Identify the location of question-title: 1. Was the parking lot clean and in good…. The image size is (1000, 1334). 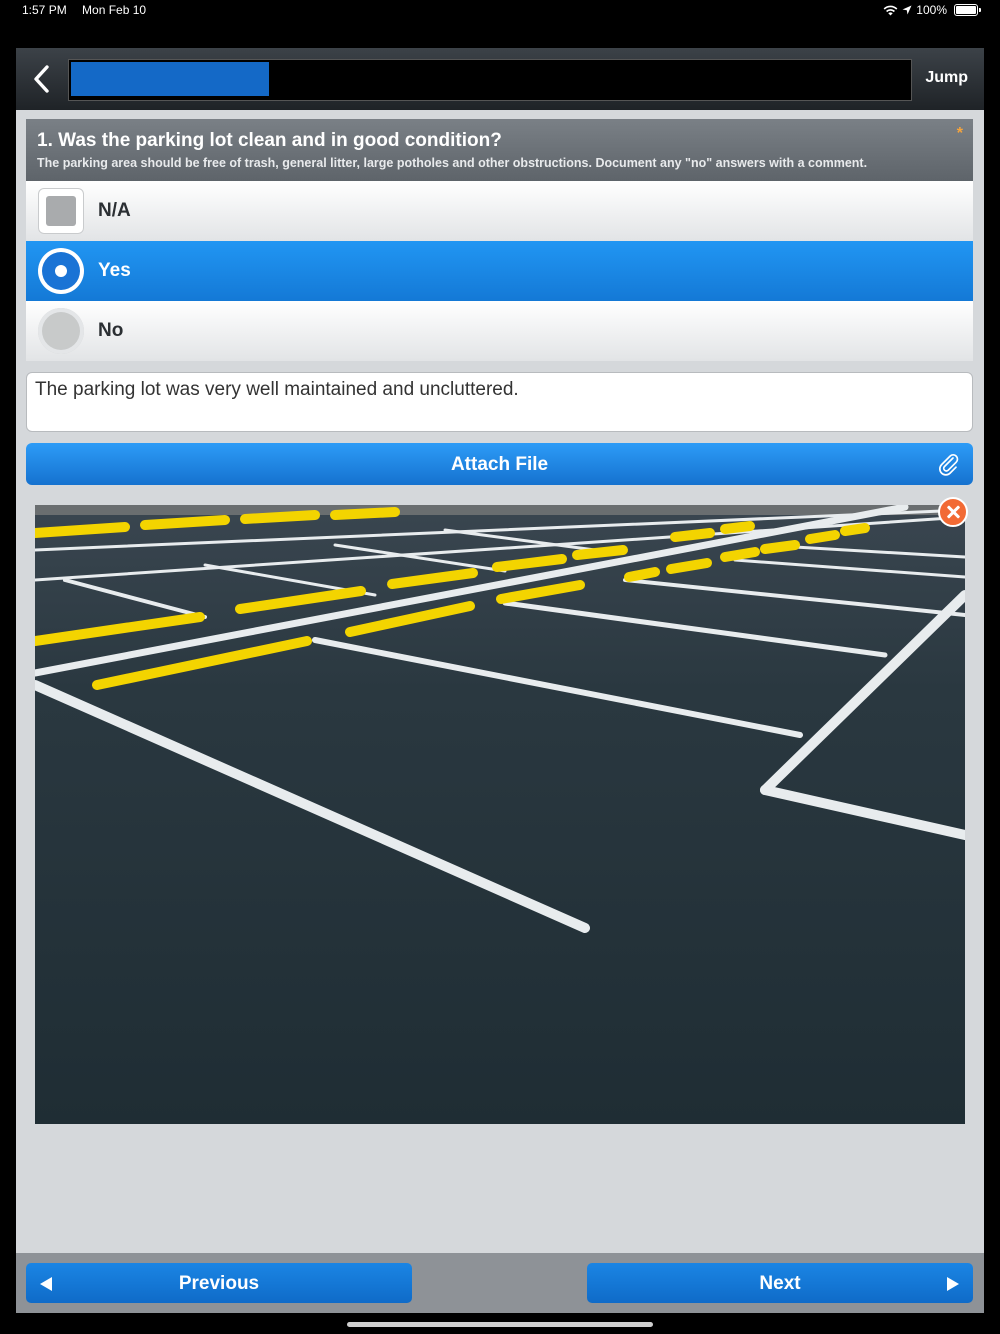
(269, 140).